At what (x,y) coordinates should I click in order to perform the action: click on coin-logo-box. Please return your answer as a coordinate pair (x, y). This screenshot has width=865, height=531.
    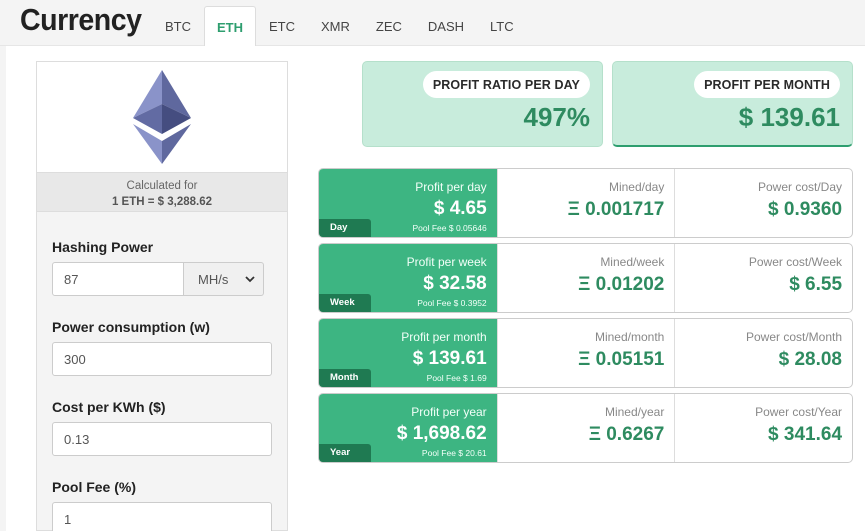
    Looking at the image, I should click on (162, 117).